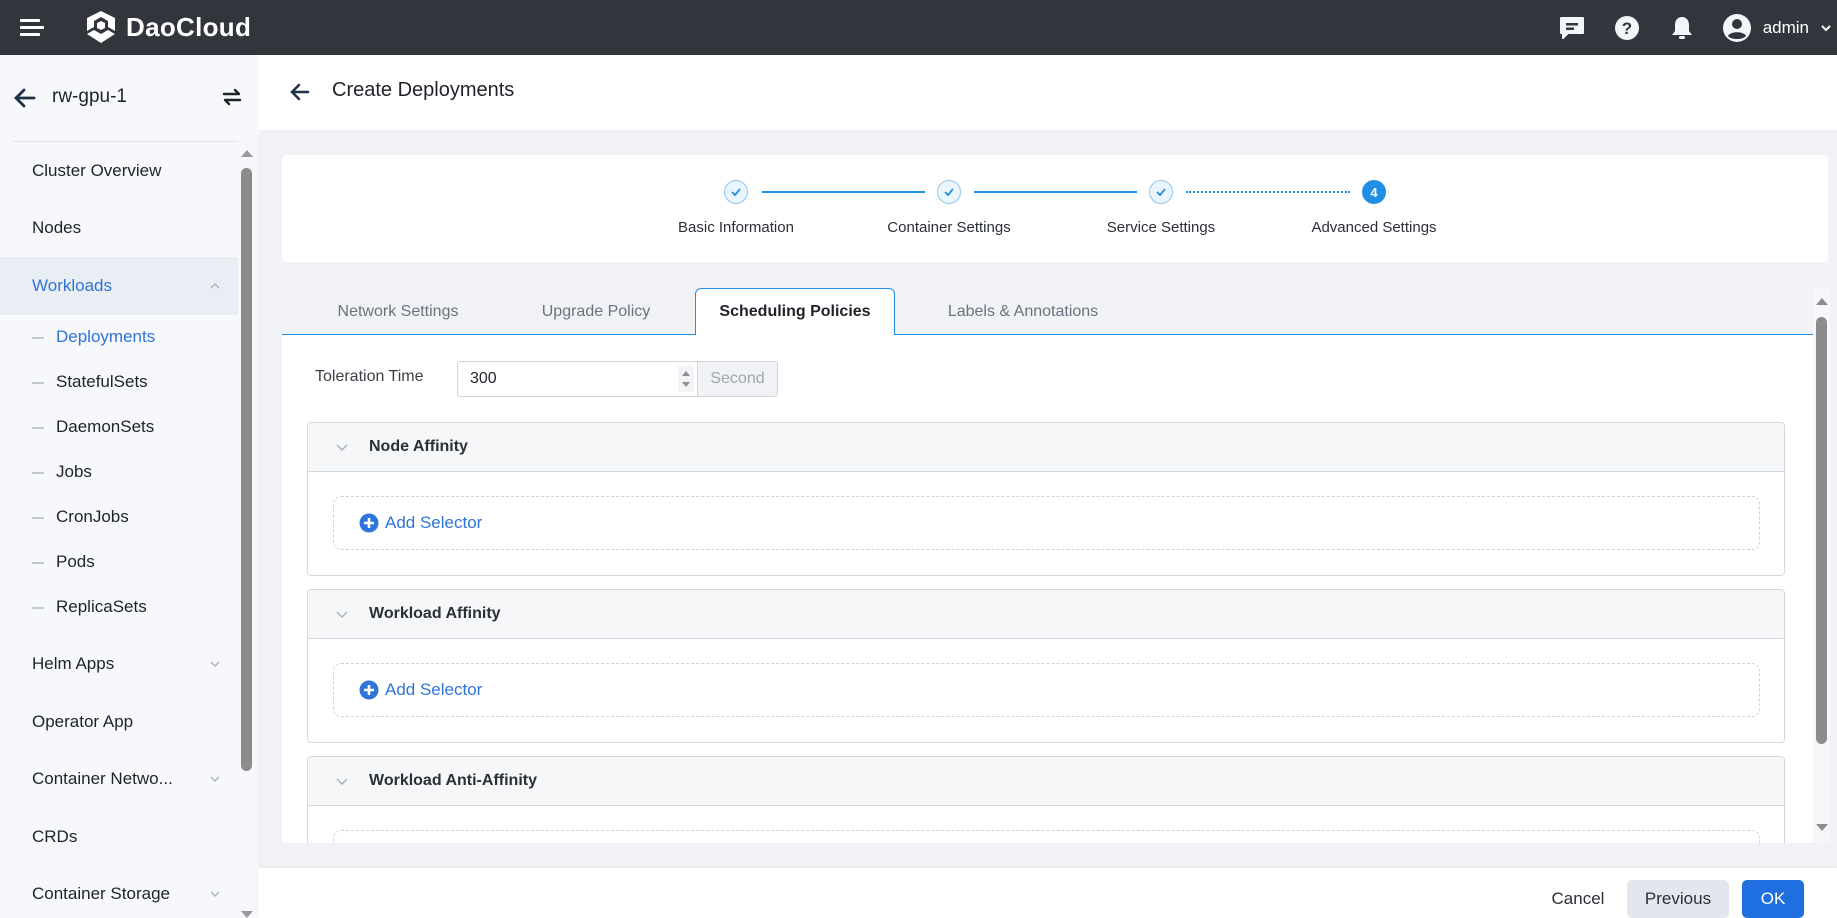  I want to click on page-title: Create Deployments, so click(423, 90).